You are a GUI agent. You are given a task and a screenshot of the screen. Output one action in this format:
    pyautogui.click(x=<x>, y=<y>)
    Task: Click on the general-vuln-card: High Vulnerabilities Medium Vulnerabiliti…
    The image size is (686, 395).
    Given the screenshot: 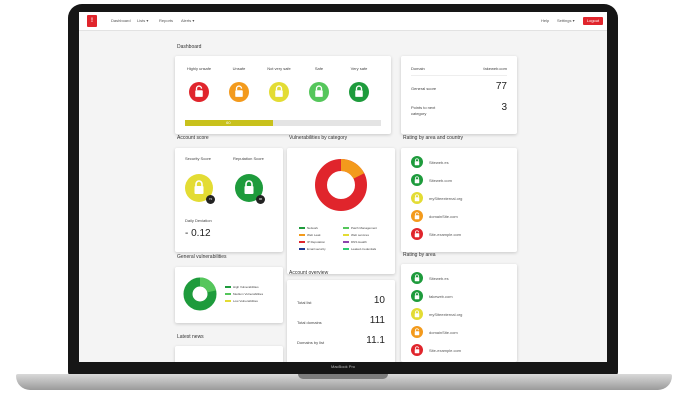 What is the action you would take?
    pyautogui.click(x=229, y=295)
    